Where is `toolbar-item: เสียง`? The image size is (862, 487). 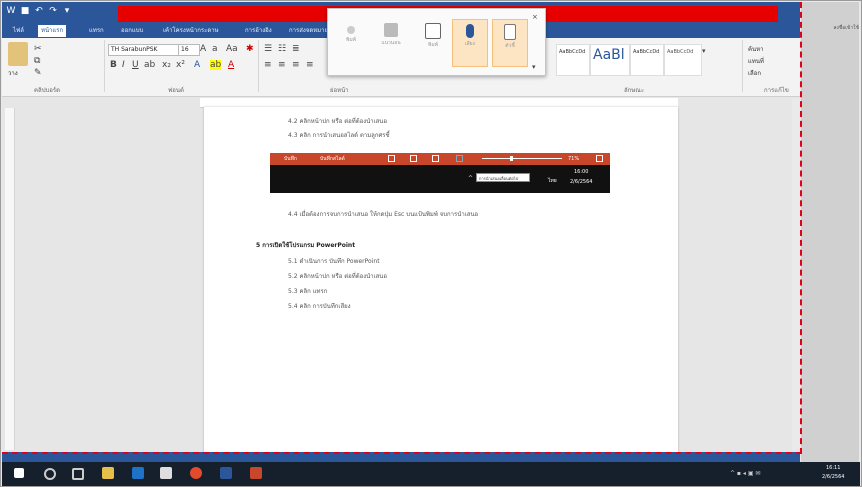
toolbar-item: เสียง is located at coordinates (470, 43).